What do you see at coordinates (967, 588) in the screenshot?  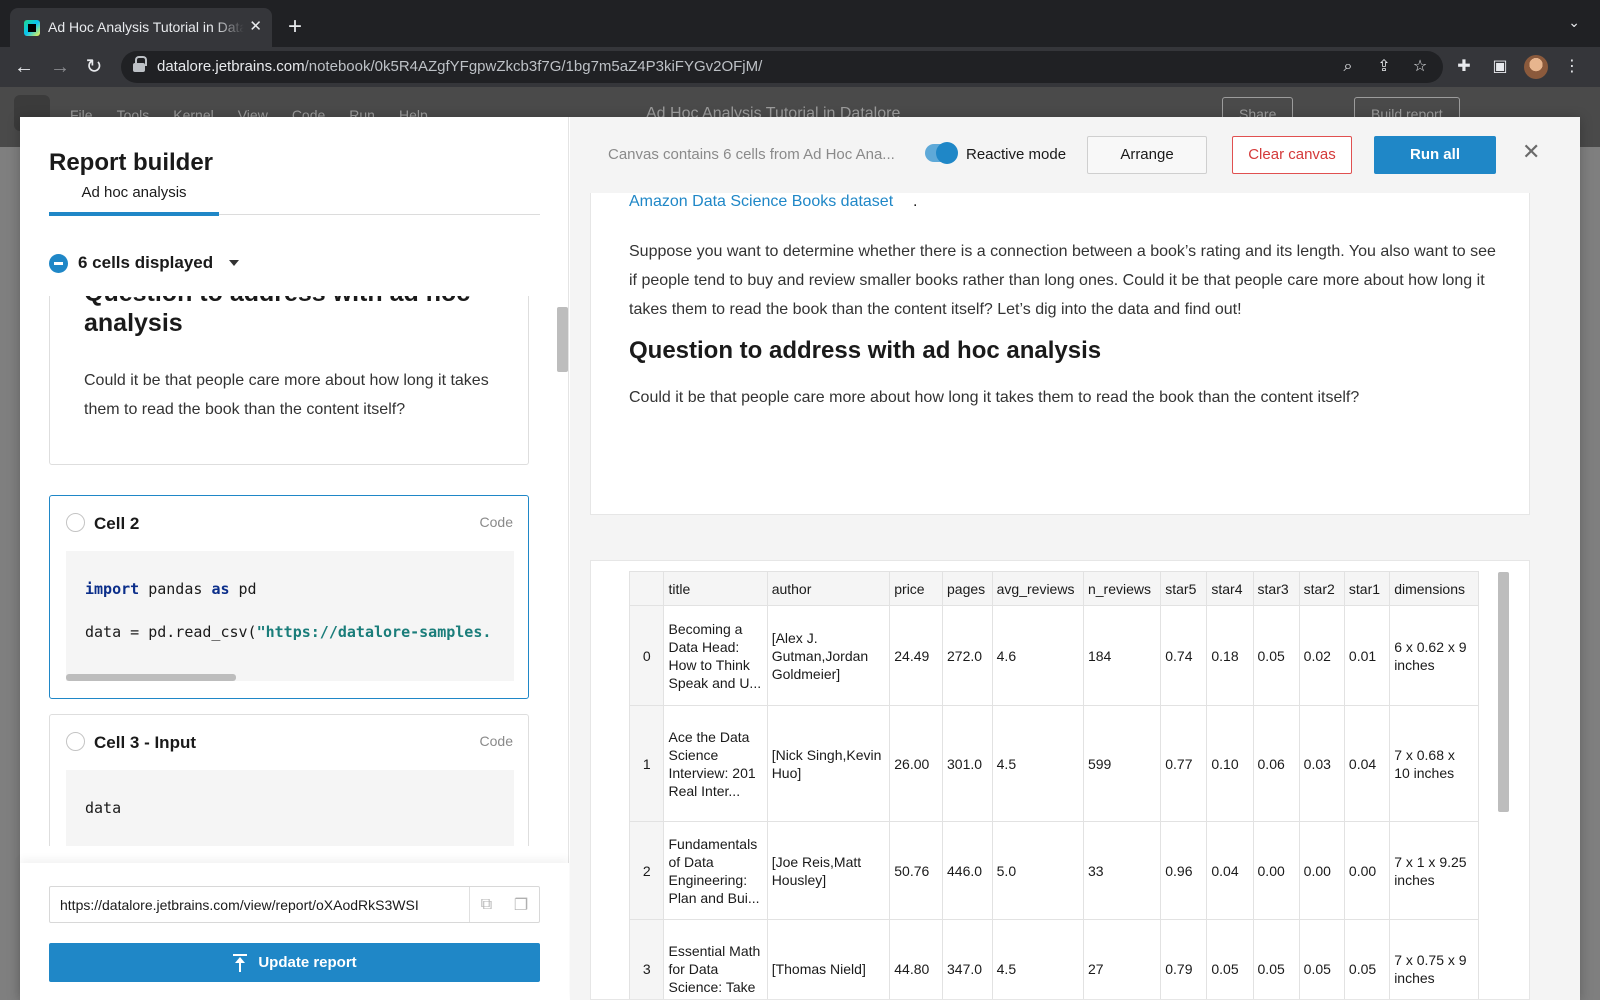 I see `column-header: pages` at bounding box center [967, 588].